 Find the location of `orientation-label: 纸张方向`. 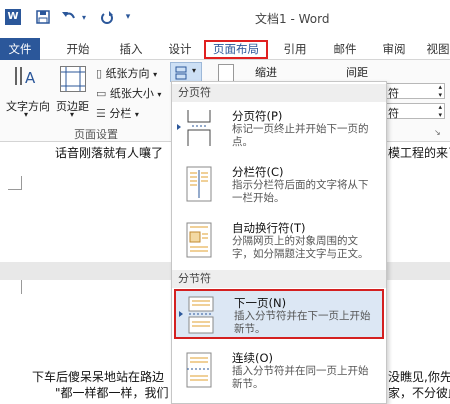

orientation-label: 纸张方向 is located at coordinates (127, 73).